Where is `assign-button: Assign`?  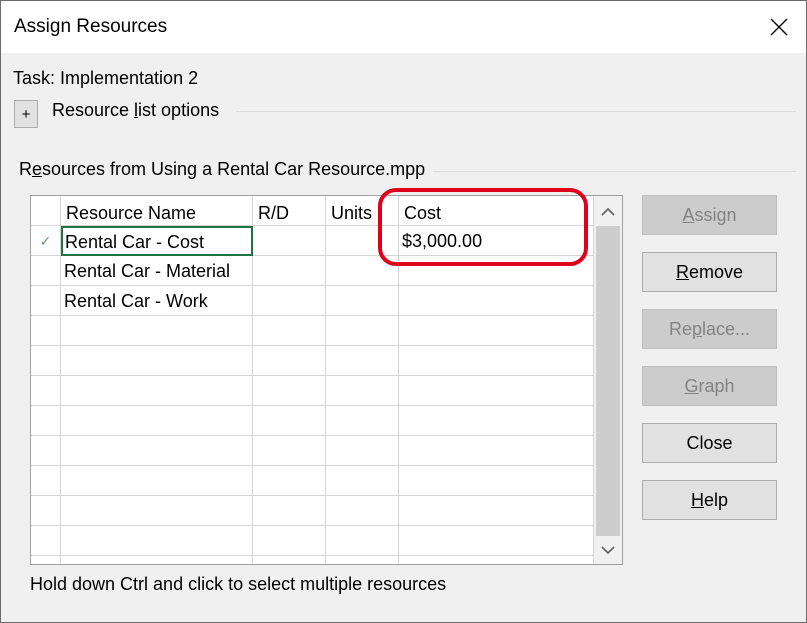
assign-button: Assign is located at coordinates (709, 215).